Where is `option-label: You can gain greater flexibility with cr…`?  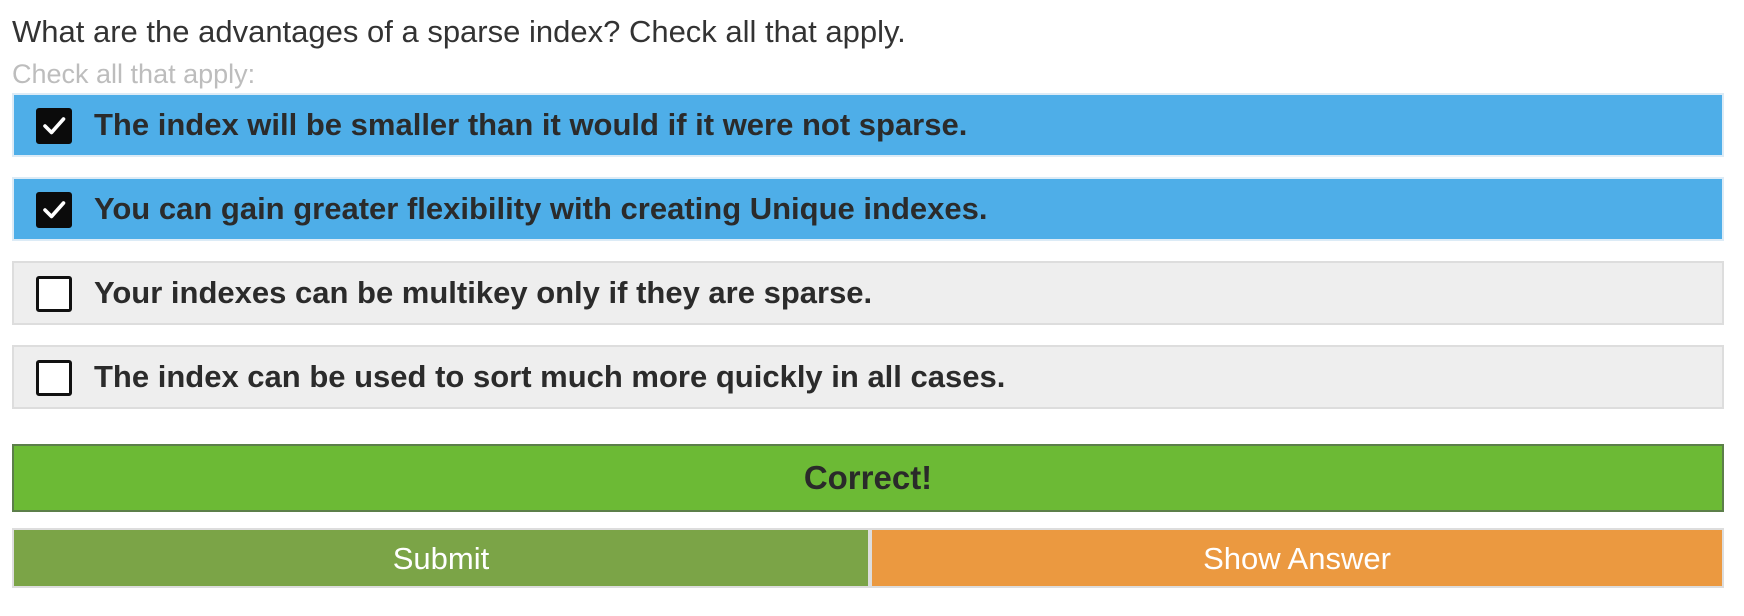 option-label: You can gain greater flexibility with cr… is located at coordinates (541, 208).